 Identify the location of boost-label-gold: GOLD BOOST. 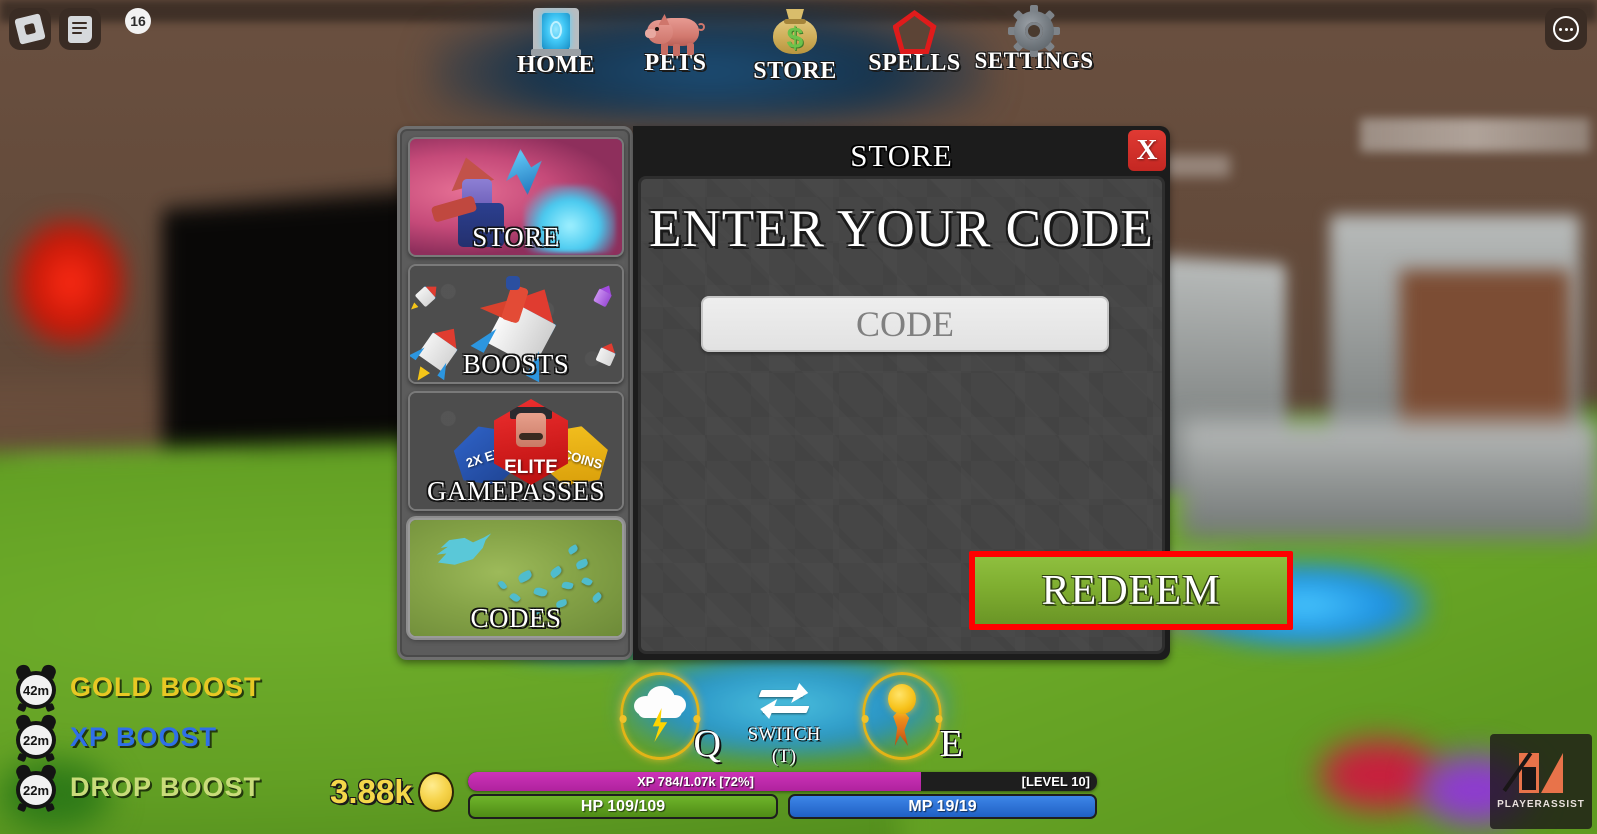
(166, 686).